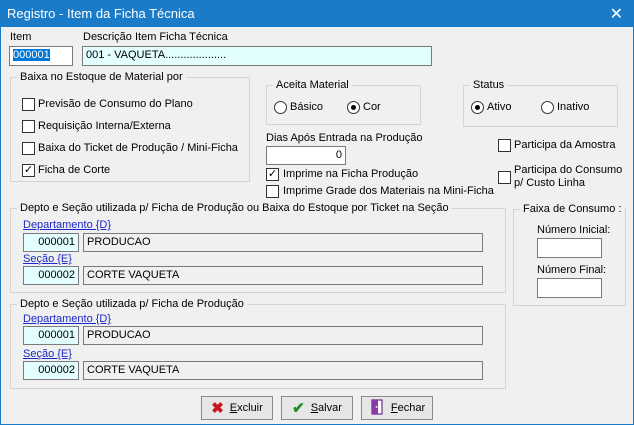  Describe the element at coordinates (138, 148) in the screenshot. I see `ticket-label: Baixa do Ticket de Produção / Mini-Ficha` at that location.